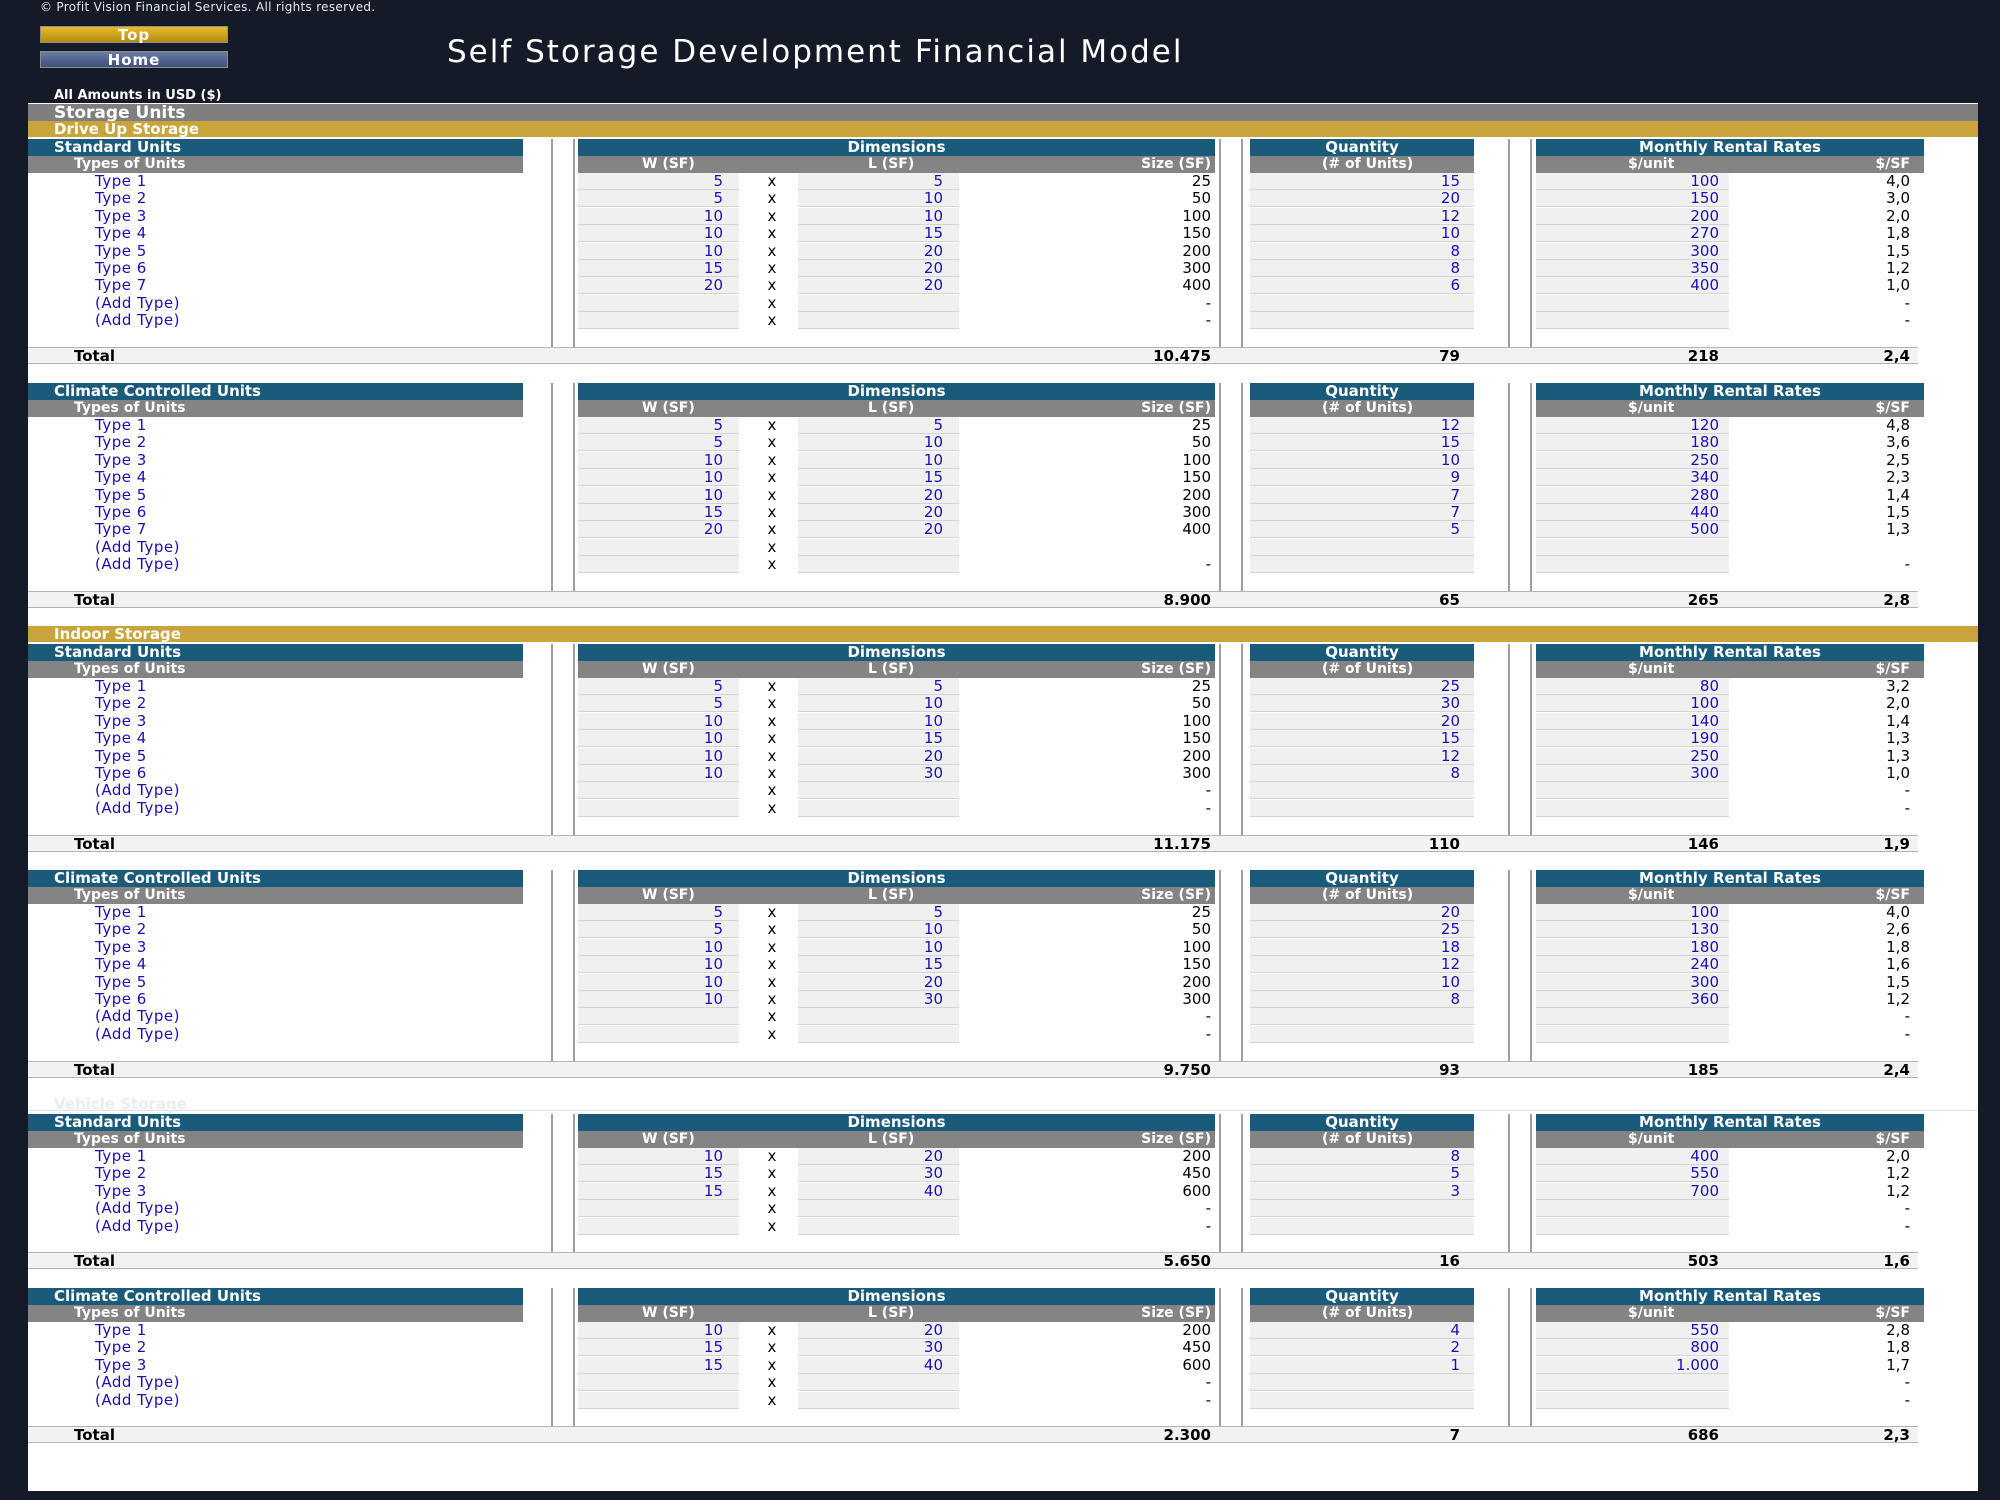 The image size is (2000, 1500). I want to click on table-row: (Add Type) x - -, so click(978, 321).